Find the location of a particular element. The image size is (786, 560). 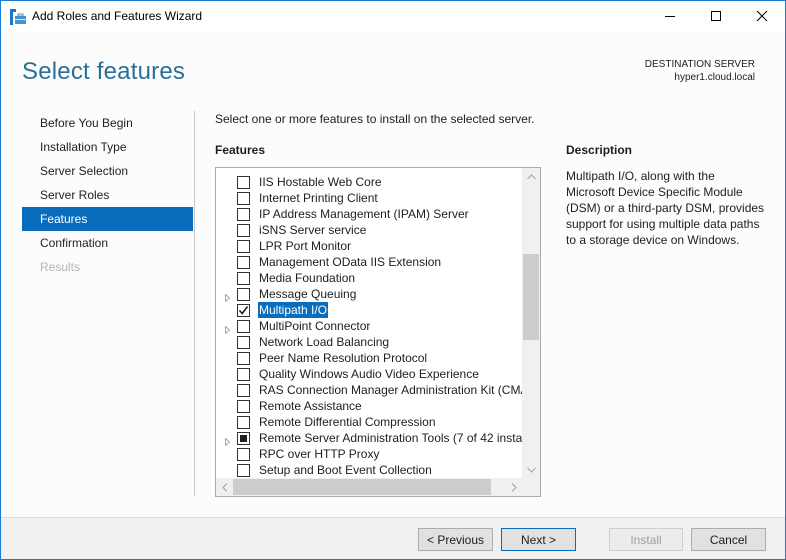

feature-row: IP Address Management (IPAM) Server is located at coordinates (369, 214).